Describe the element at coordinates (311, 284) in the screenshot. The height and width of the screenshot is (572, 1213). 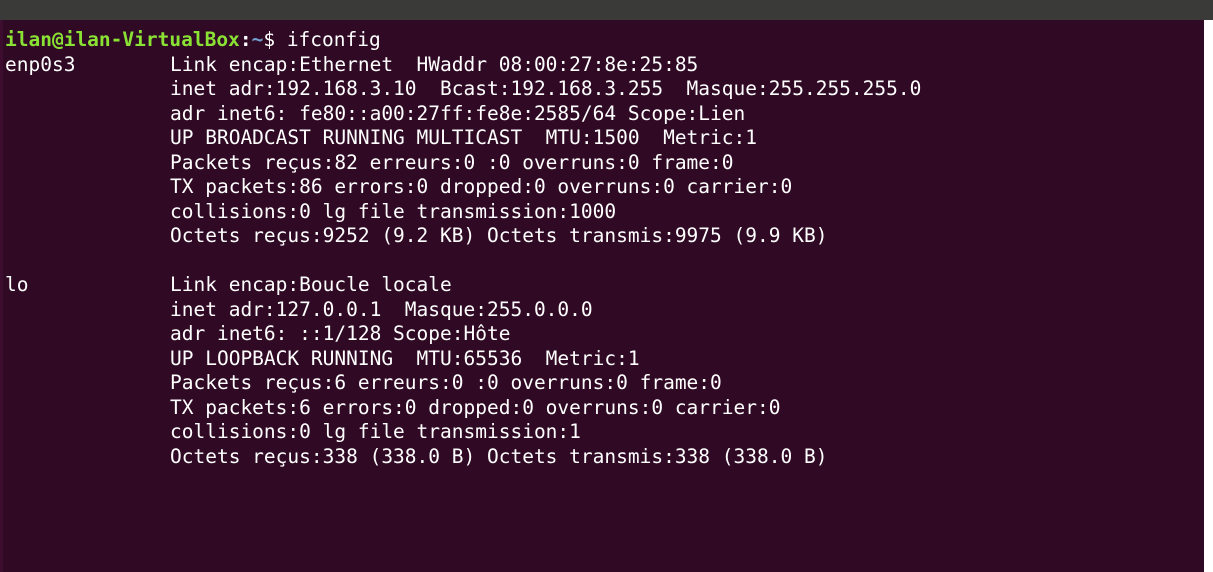
I see `output-text: Link encap:Boucle locale` at that location.